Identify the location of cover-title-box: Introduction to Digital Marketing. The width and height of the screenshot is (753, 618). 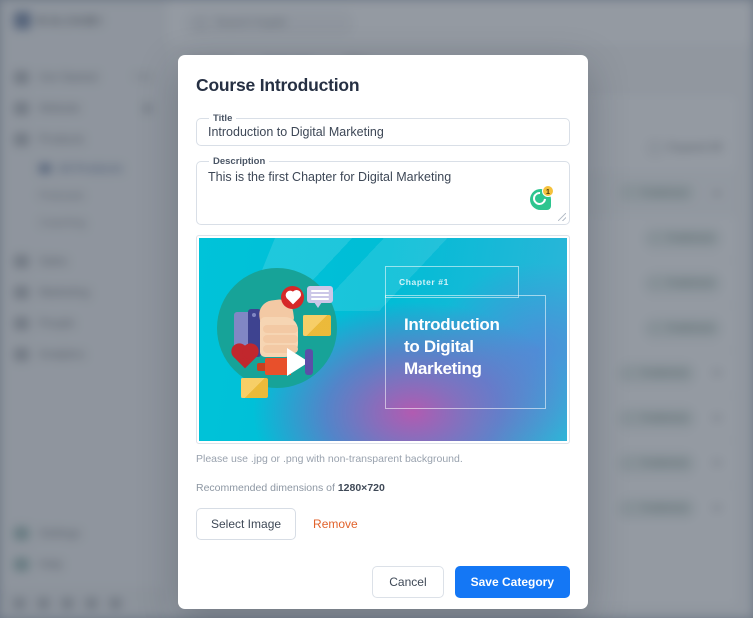
(465, 352).